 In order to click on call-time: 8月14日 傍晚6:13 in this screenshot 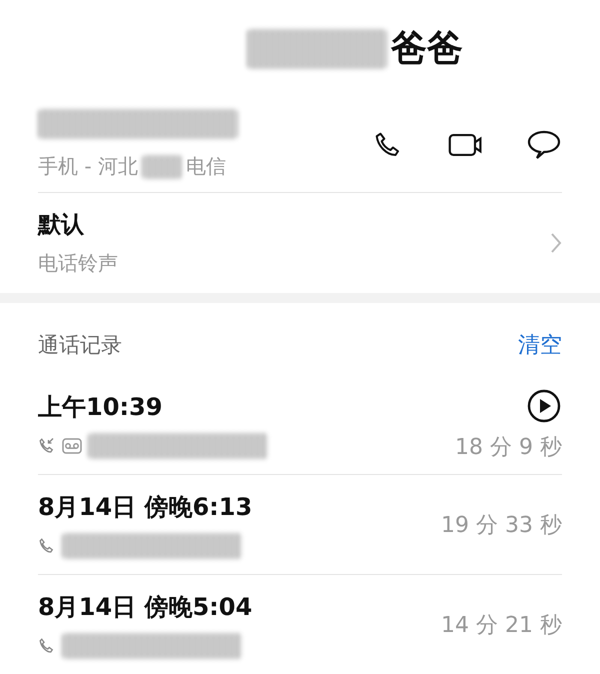, I will do `click(146, 507)`.